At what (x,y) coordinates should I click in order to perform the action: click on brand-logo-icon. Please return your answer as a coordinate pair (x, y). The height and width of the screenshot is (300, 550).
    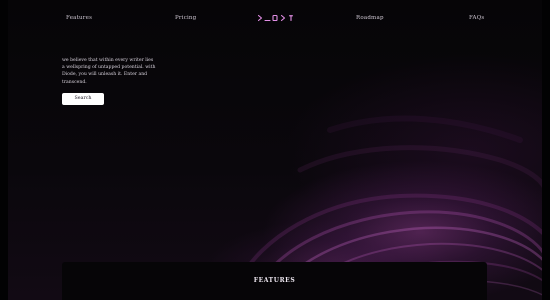
    Looking at the image, I should click on (277, 18).